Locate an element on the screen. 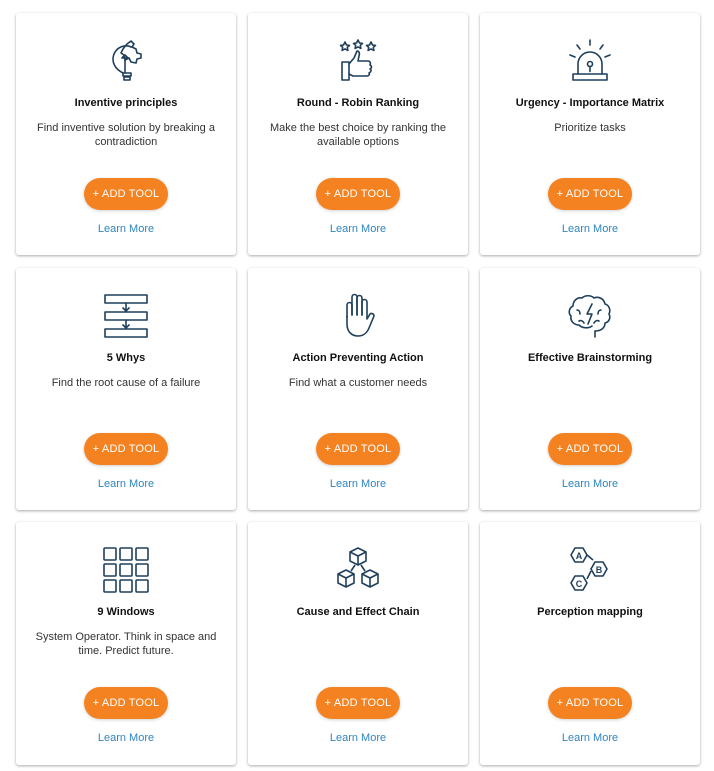  tool-title: Urgency - Importance Matrix is located at coordinates (590, 103).